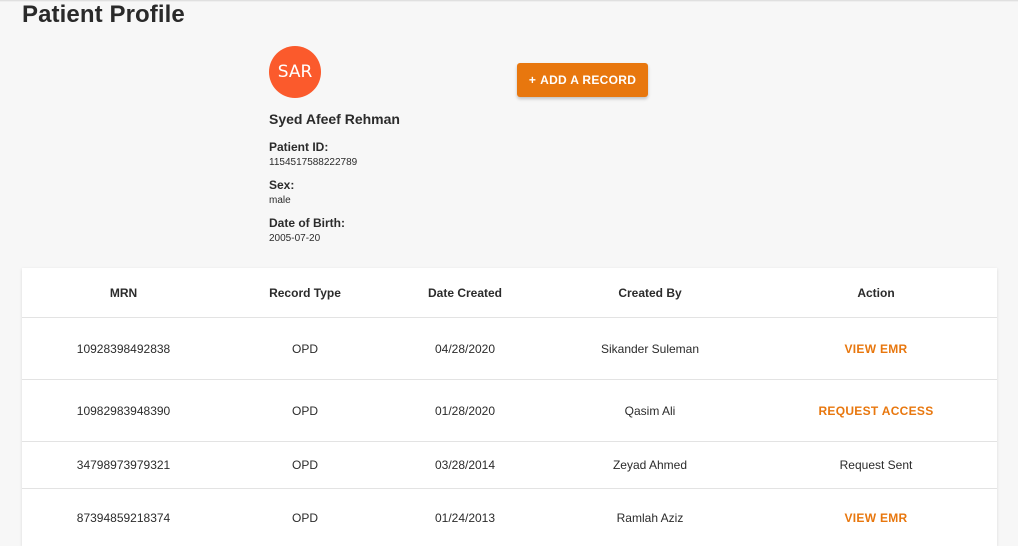 The image size is (1018, 546). Describe the element at coordinates (465, 292) in the screenshot. I see `column-header-date-created: Date Created` at that location.